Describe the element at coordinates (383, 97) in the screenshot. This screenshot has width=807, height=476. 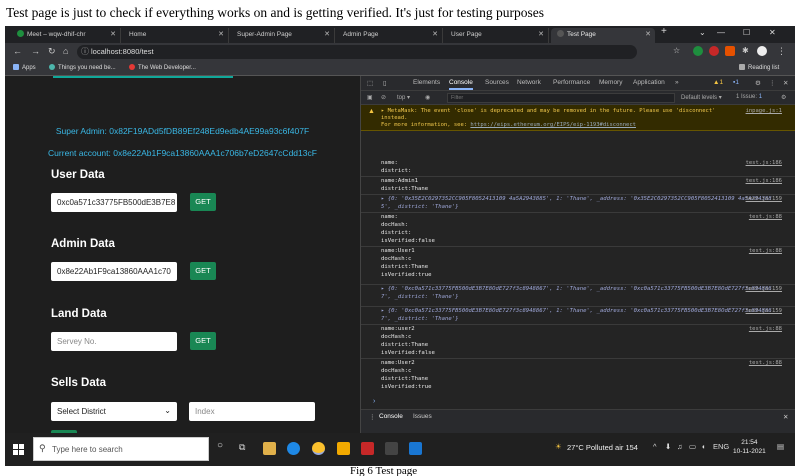
I see `clear-console-icon: ⊘` at that location.